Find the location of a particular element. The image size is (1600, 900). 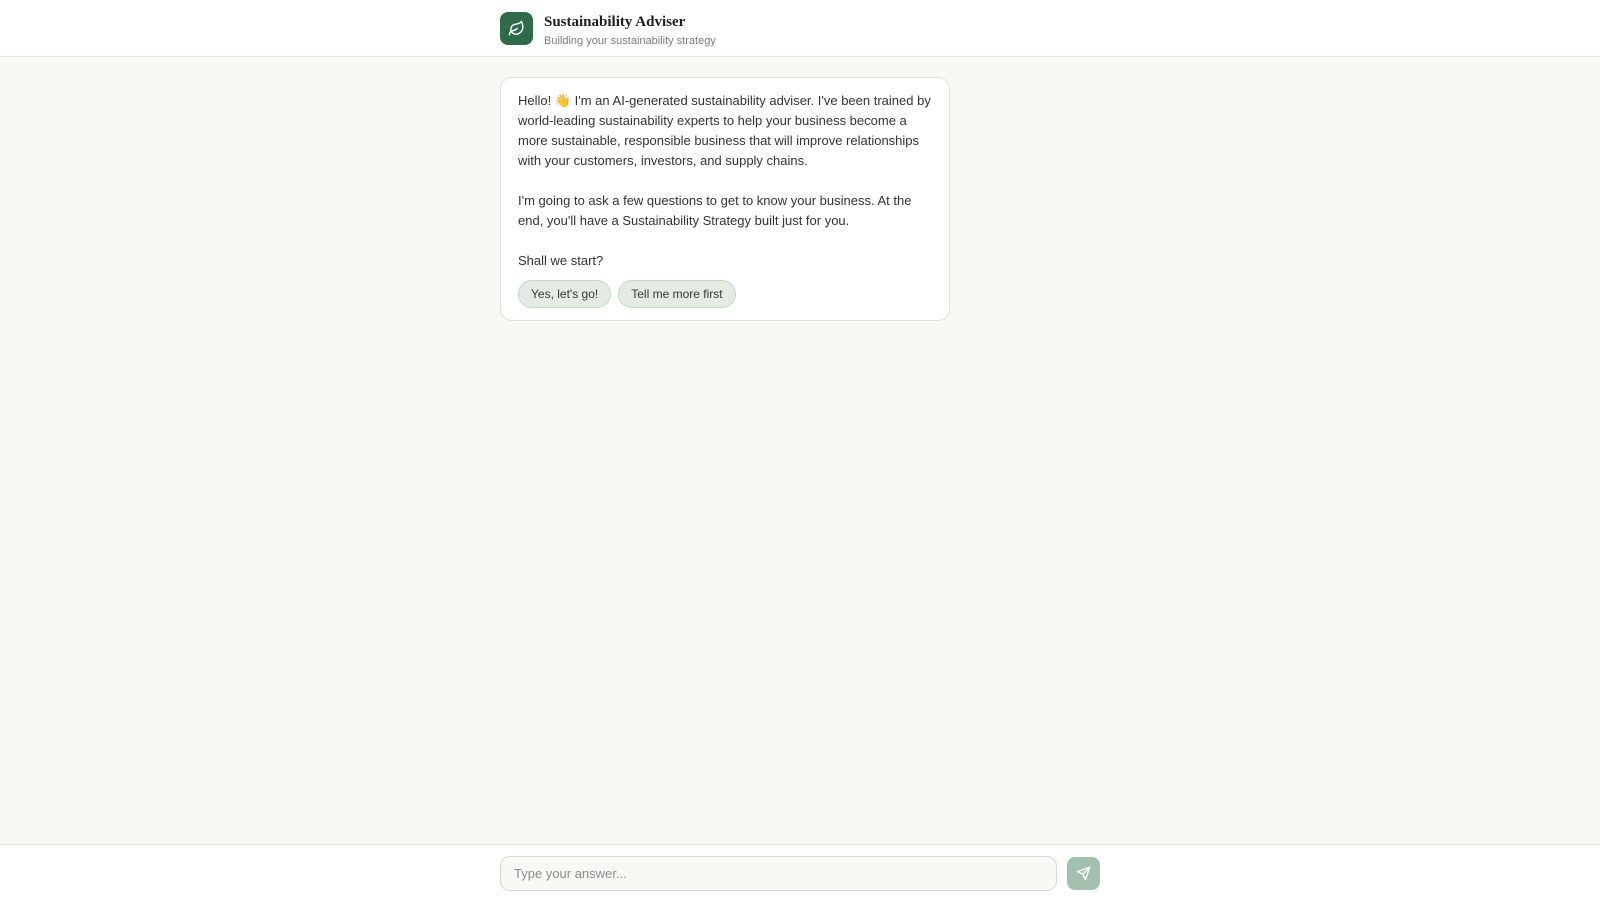

leaf-icon is located at coordinates (516, 28).